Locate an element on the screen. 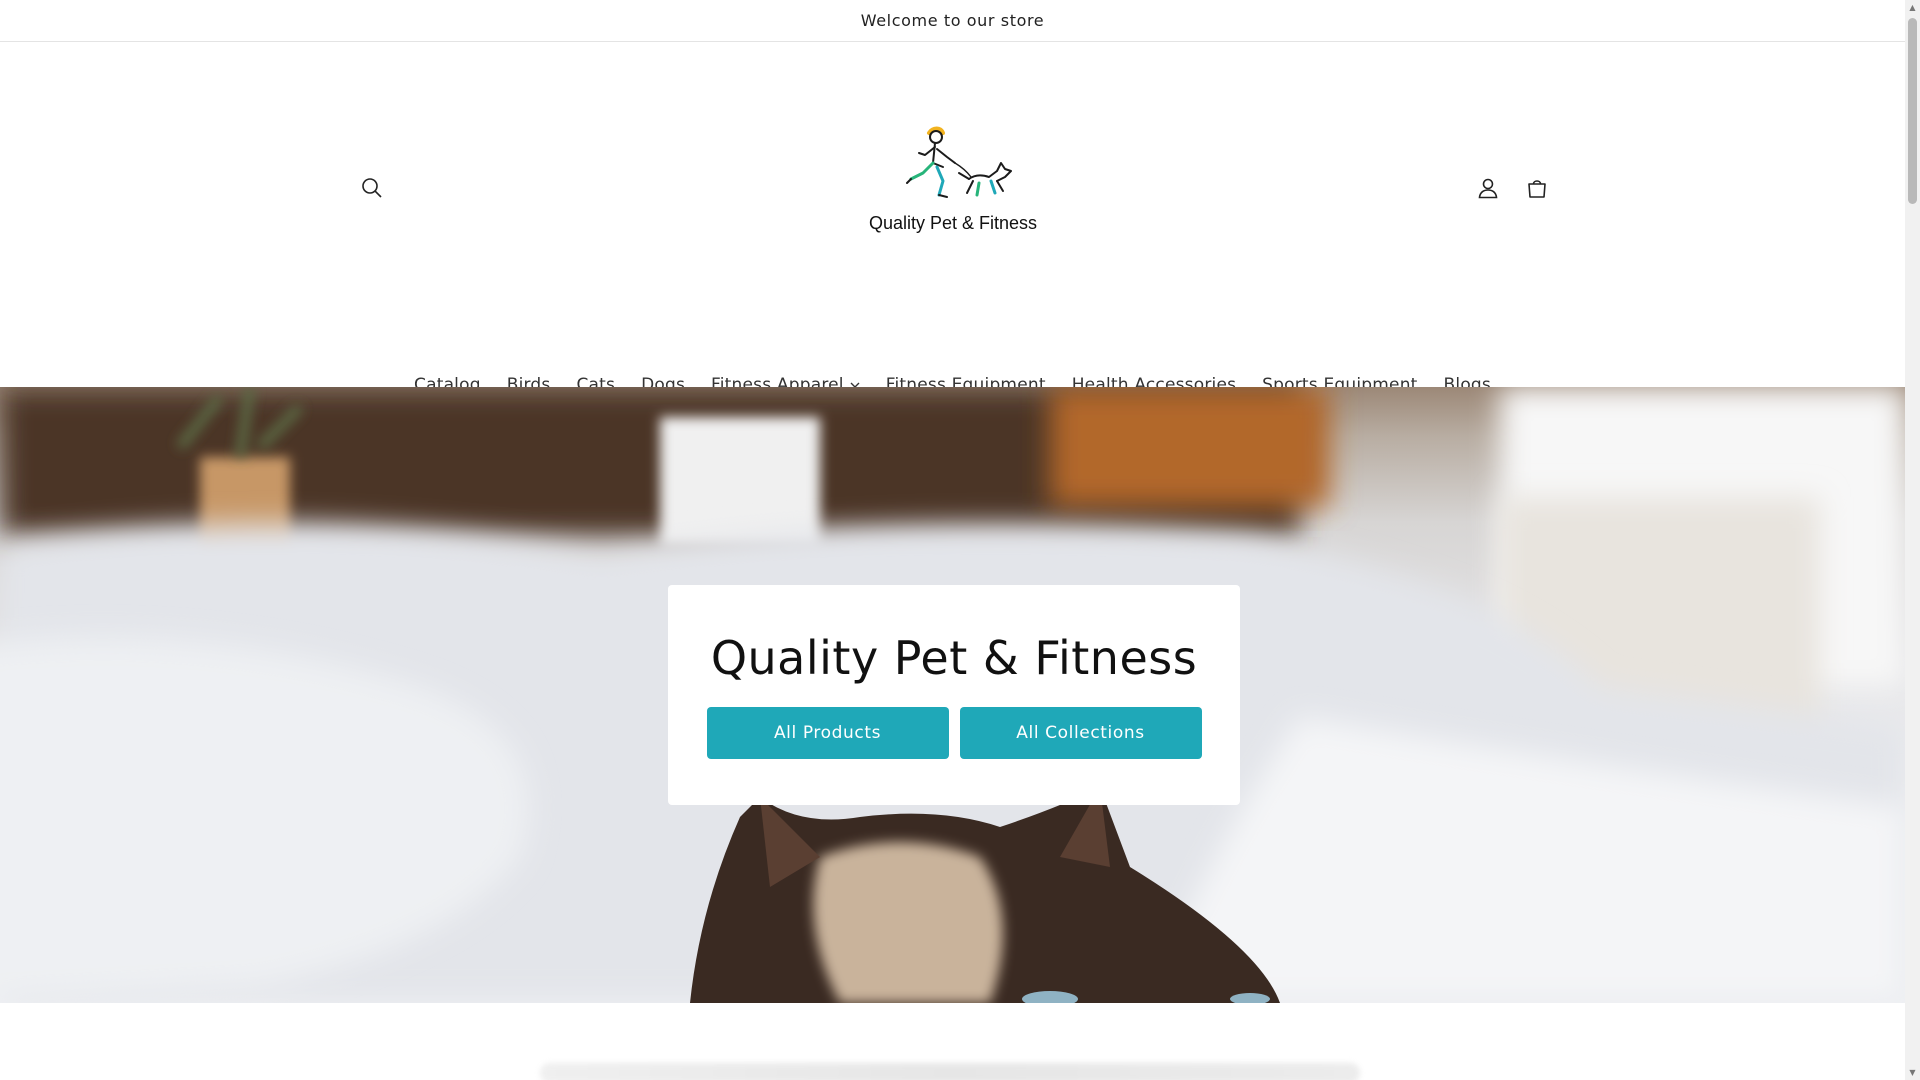 This screenshot has height=1080, width=1920. cart-button is located at coordinates (1537, 188).